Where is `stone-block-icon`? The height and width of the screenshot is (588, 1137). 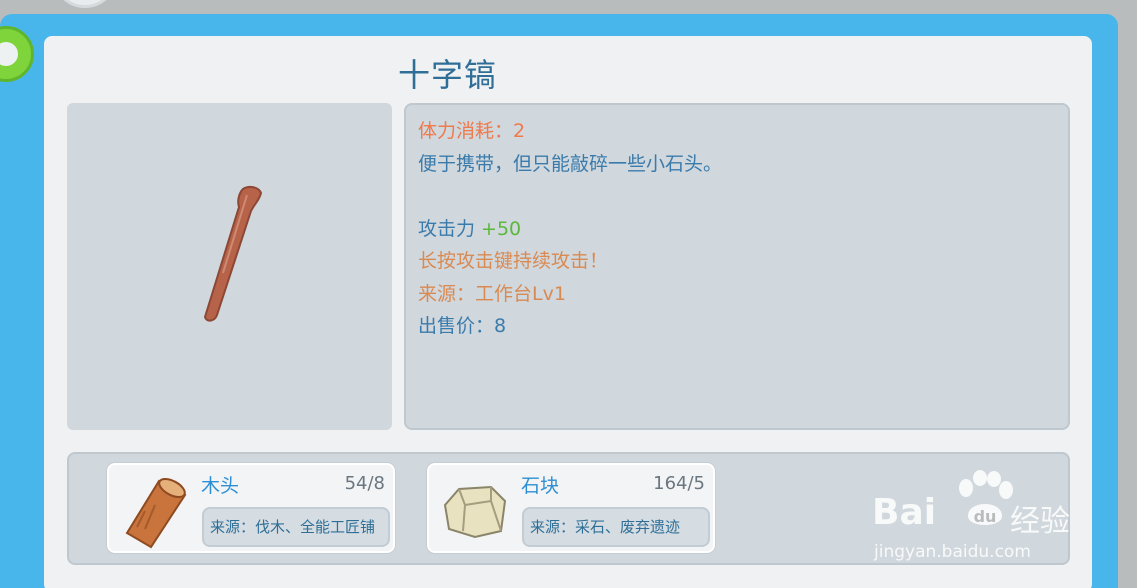 stone-block-icon is located at coordinates (475, 510).